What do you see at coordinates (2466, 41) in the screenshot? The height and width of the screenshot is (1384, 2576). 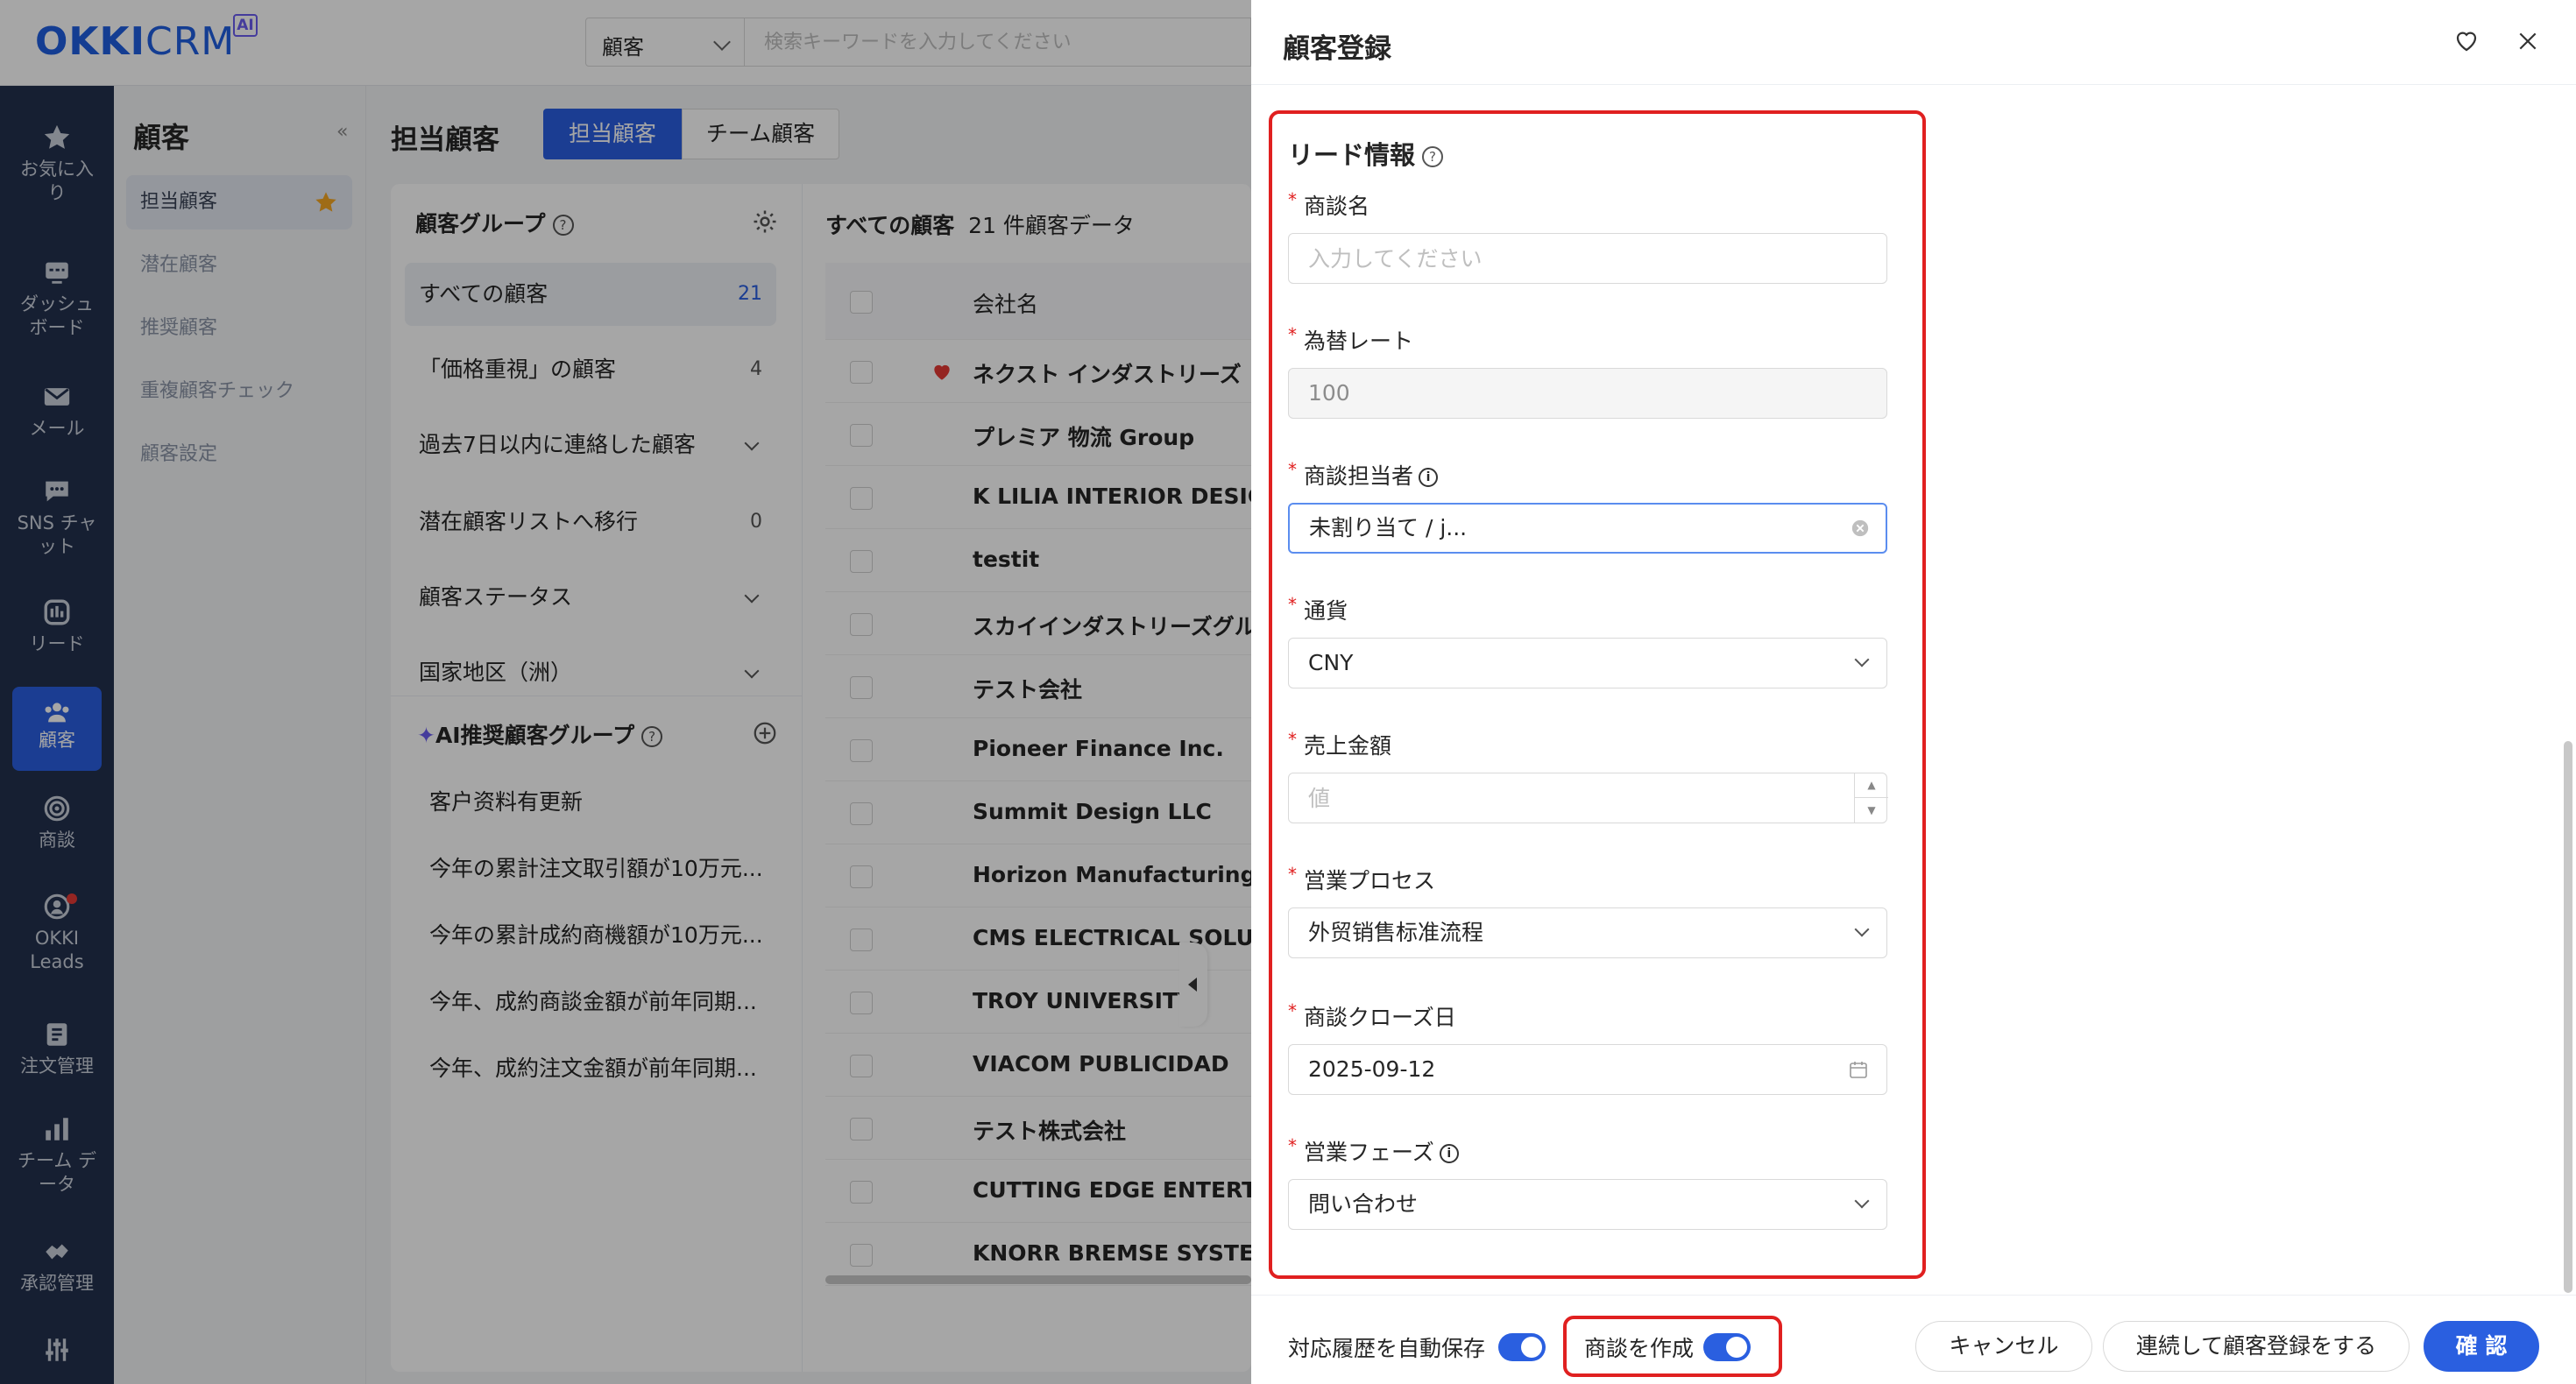 I see `heart-outline-icon` at bounding box center [2466, 41].